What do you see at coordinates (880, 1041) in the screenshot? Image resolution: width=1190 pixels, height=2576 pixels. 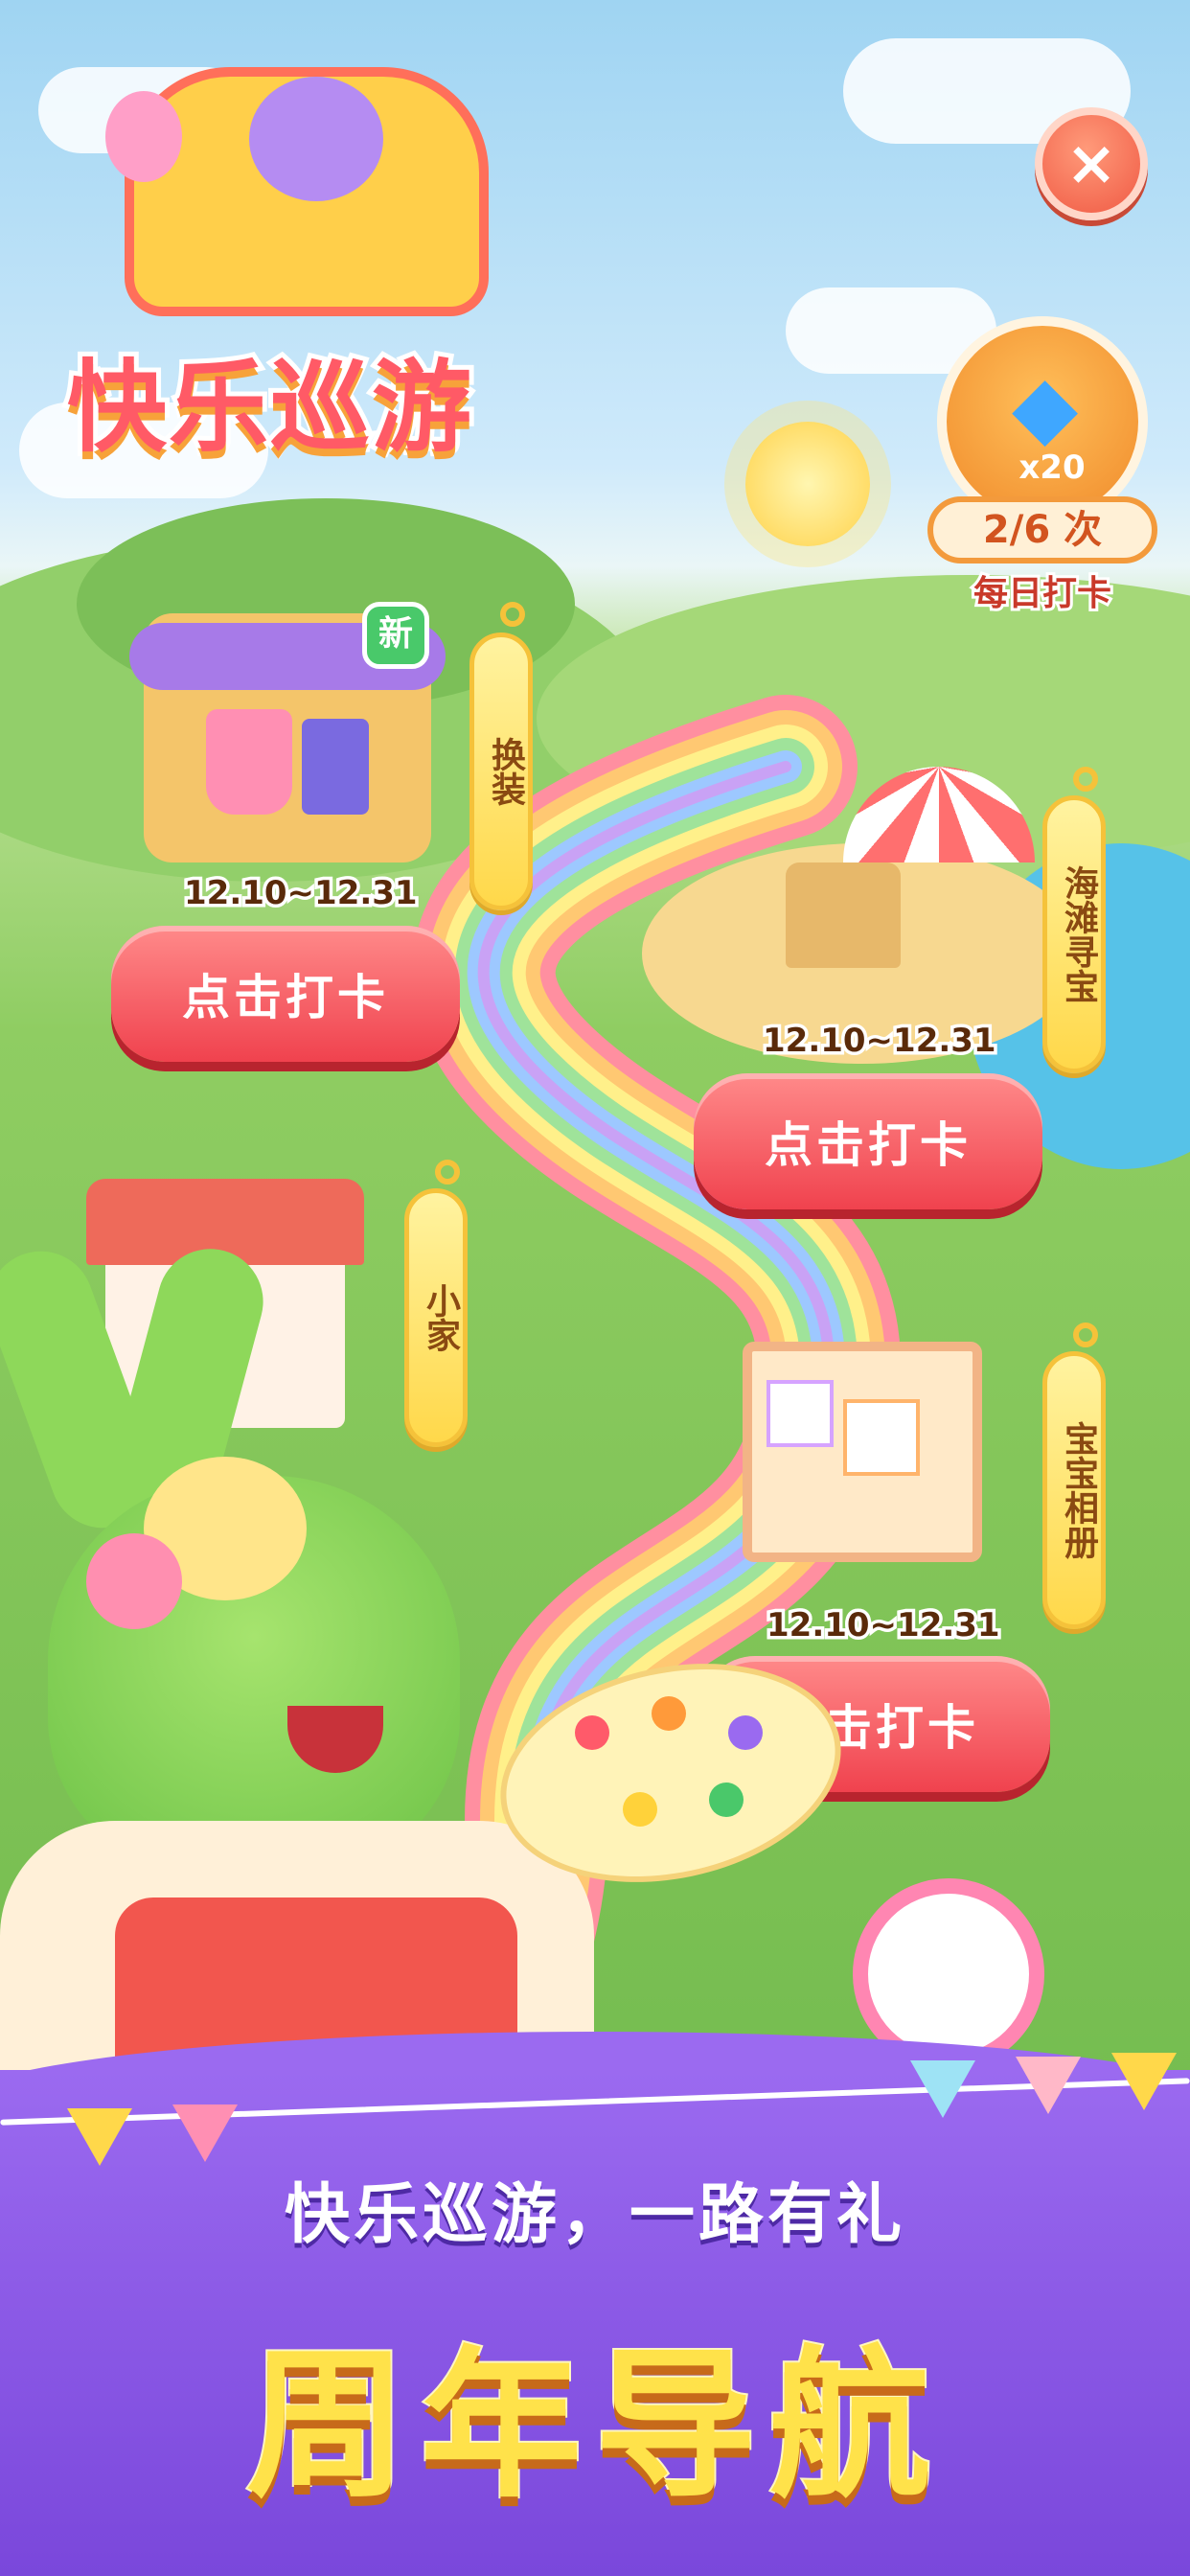 I see `station-date-beach: 12.10~12.31` at bounding box center [880, 1041].